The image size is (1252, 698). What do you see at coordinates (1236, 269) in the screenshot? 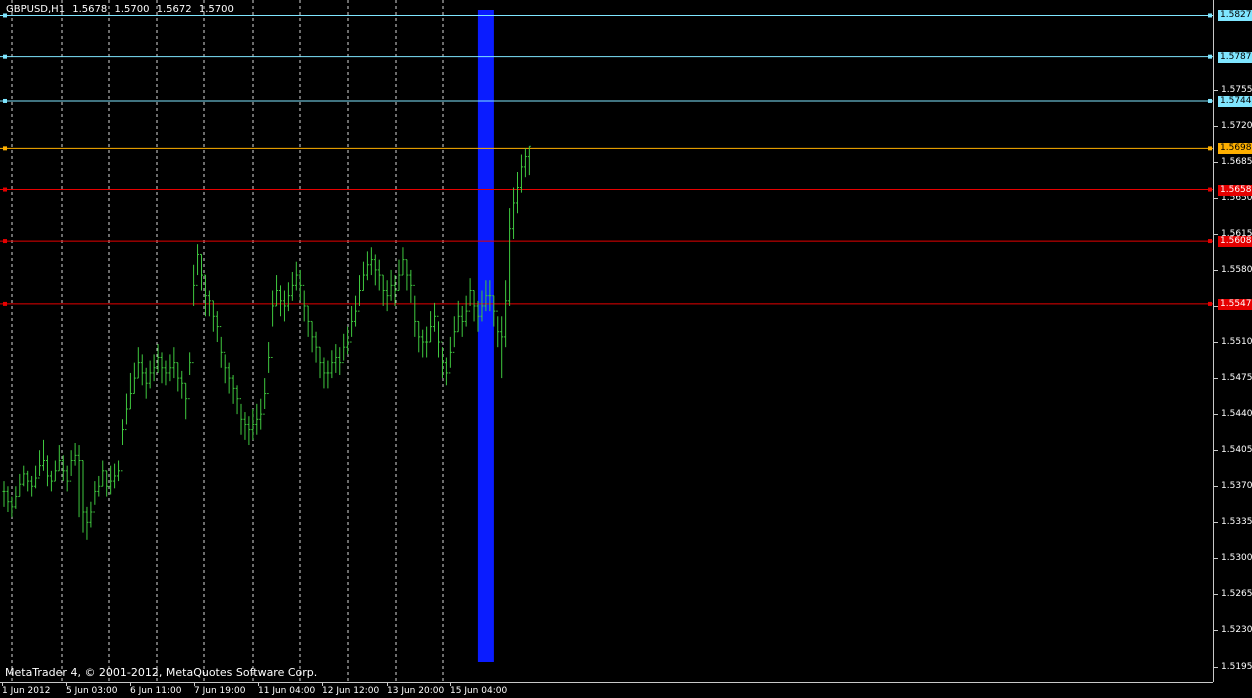
I see `price-tick-label: 1.5580` at bounding box center [1236, 269].